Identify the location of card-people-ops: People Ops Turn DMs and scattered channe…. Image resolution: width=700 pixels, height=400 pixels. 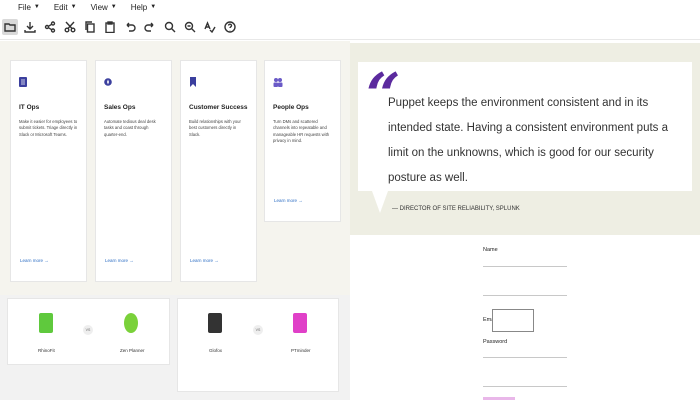
(302, 141).